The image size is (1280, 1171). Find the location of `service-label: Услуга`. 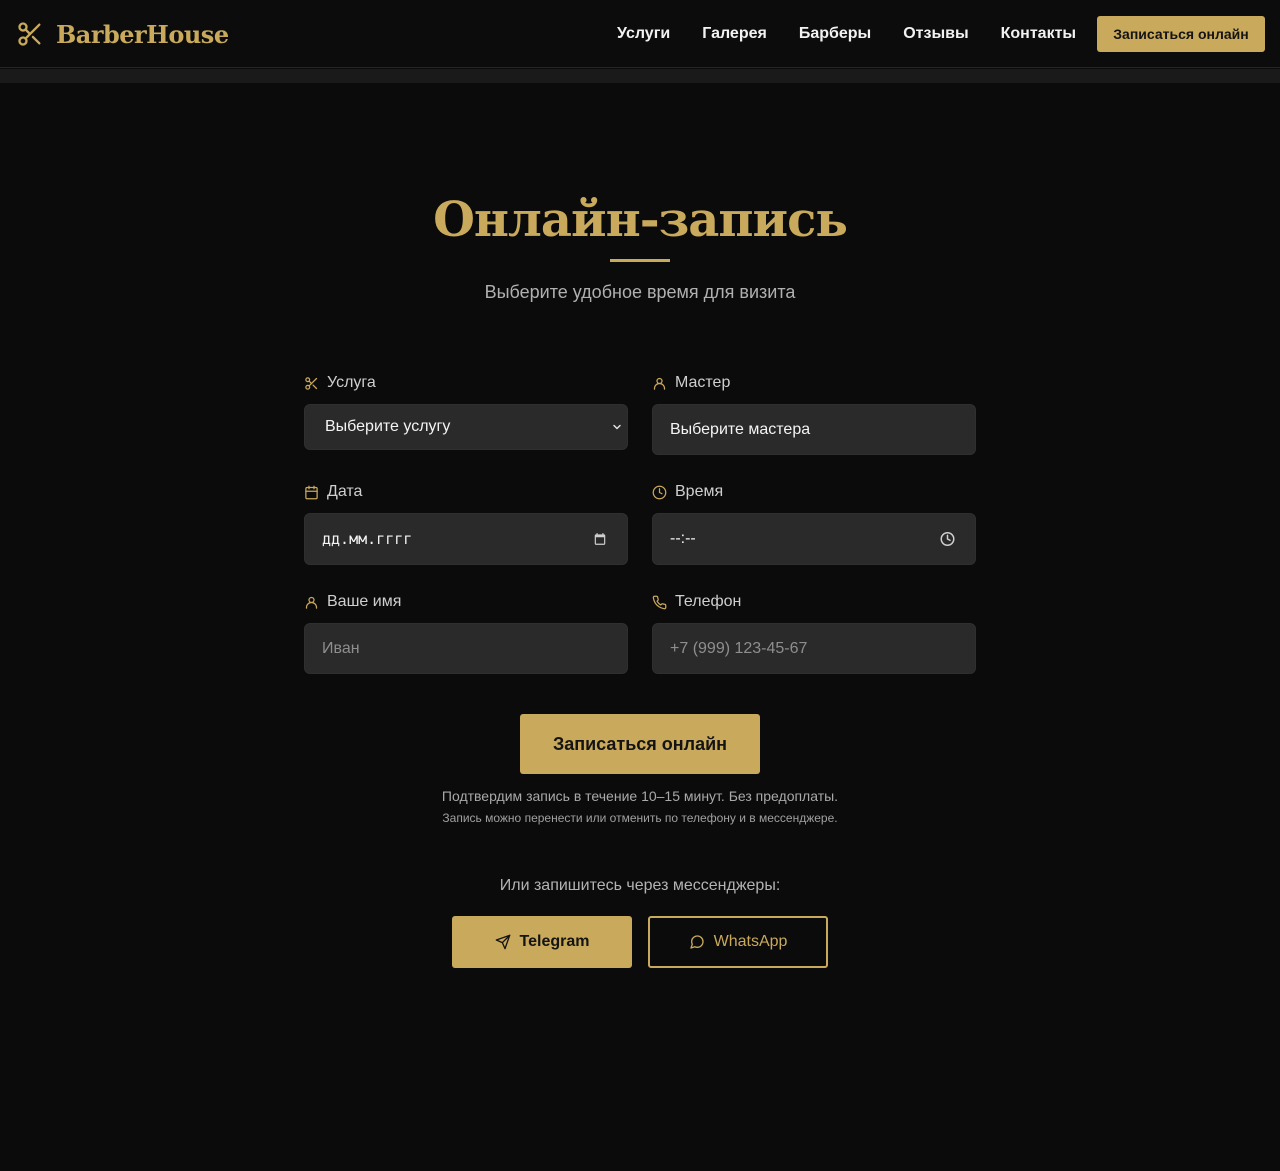

service-label: Услуга is located at coordinates (340, 383).